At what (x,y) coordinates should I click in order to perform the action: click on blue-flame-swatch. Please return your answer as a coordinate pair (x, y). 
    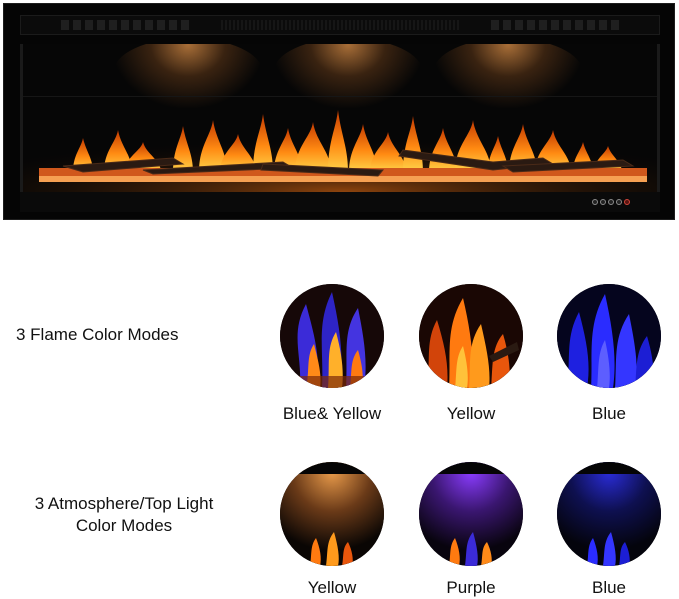
    Looking at the image, I should click on (609, 336).